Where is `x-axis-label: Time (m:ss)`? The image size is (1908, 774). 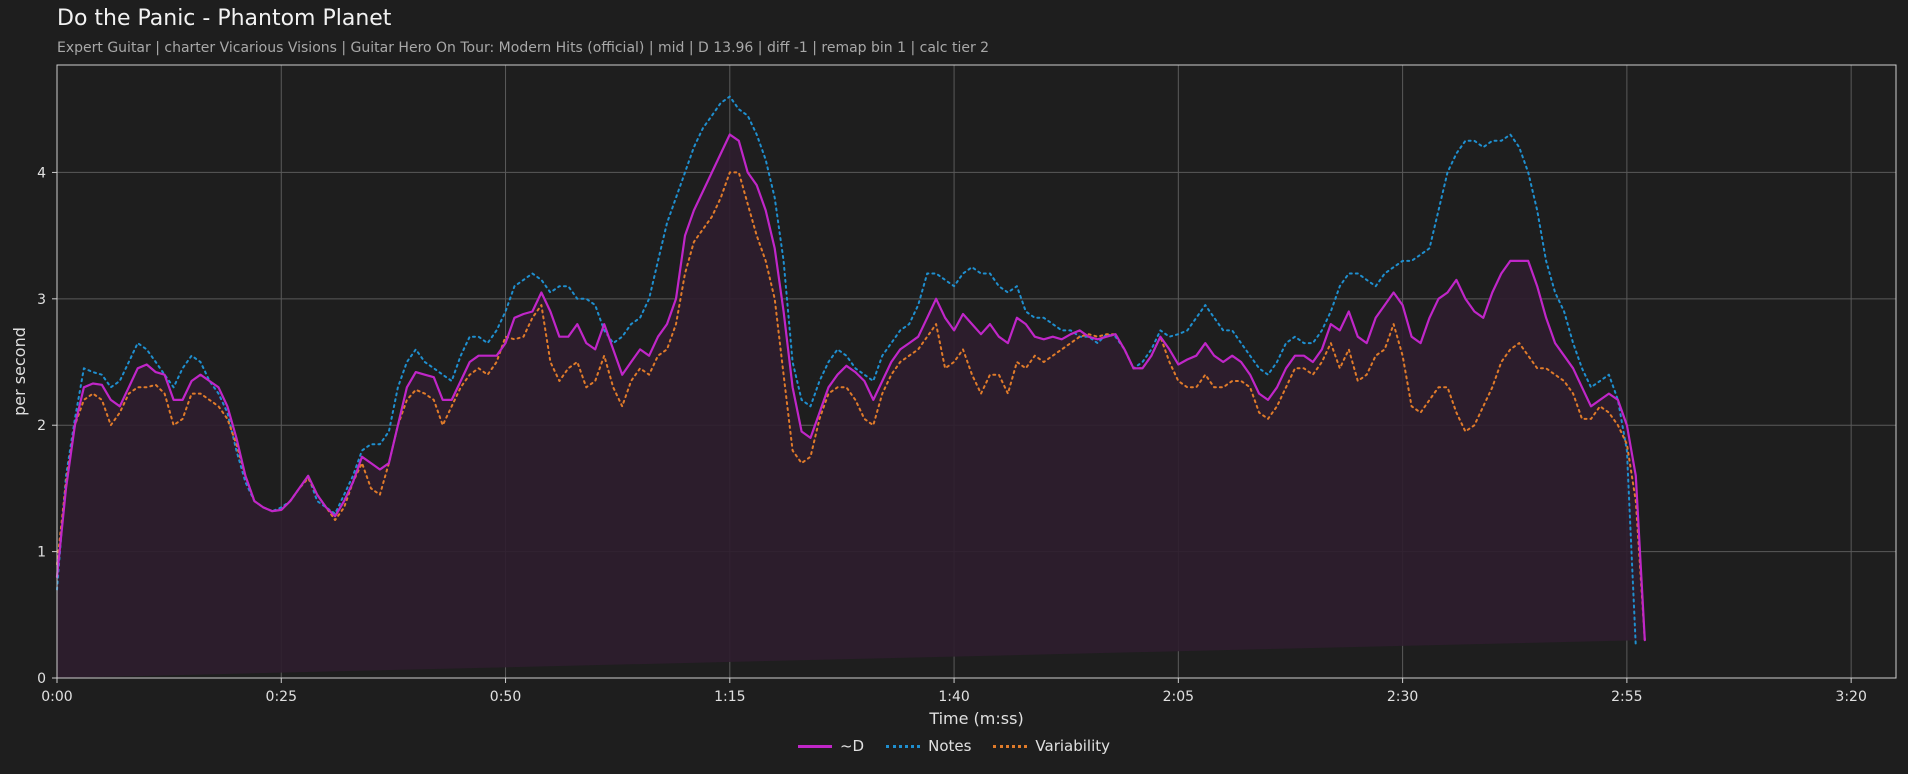 x-axis-label: Time (m:ss) is located at coordinates (975, 718).